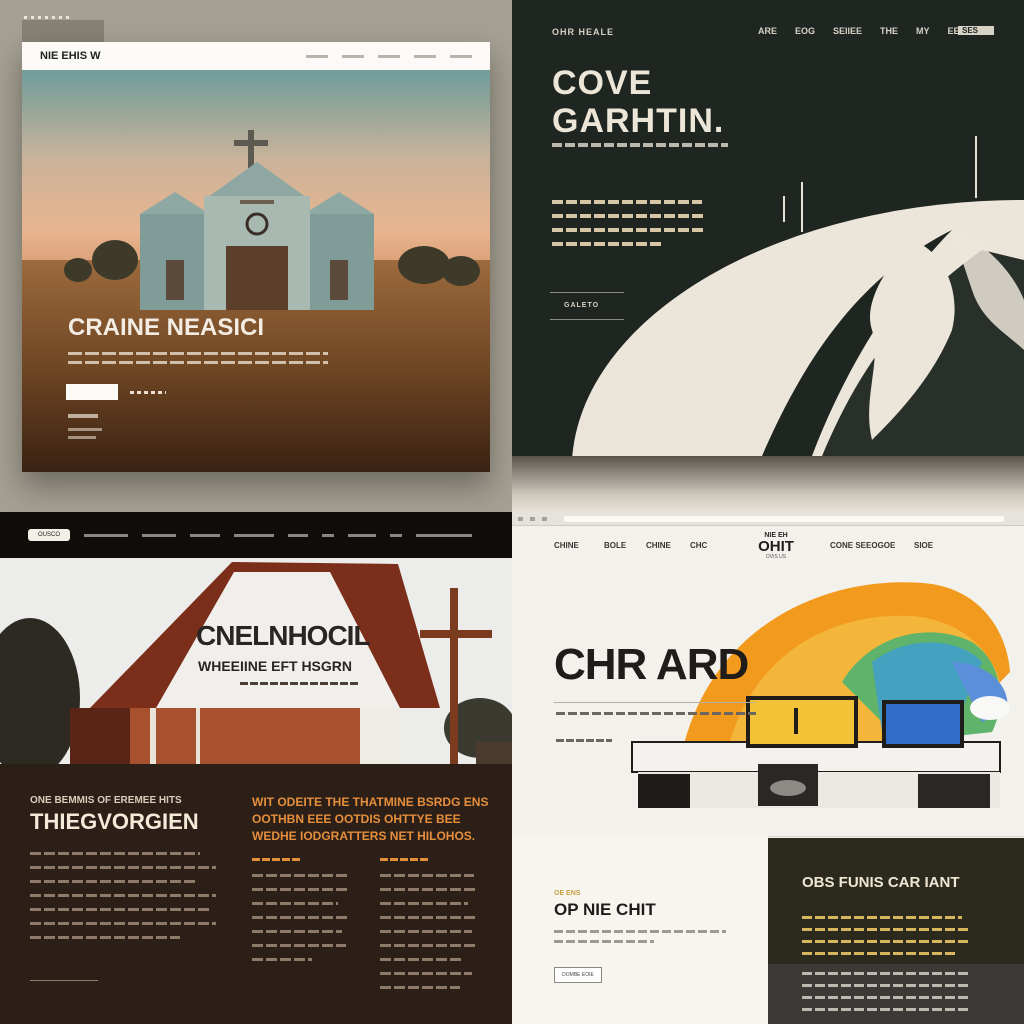 The width and height of the screenshot is (1024, 1024). I want to click on church-building-image, so click(257, 220).